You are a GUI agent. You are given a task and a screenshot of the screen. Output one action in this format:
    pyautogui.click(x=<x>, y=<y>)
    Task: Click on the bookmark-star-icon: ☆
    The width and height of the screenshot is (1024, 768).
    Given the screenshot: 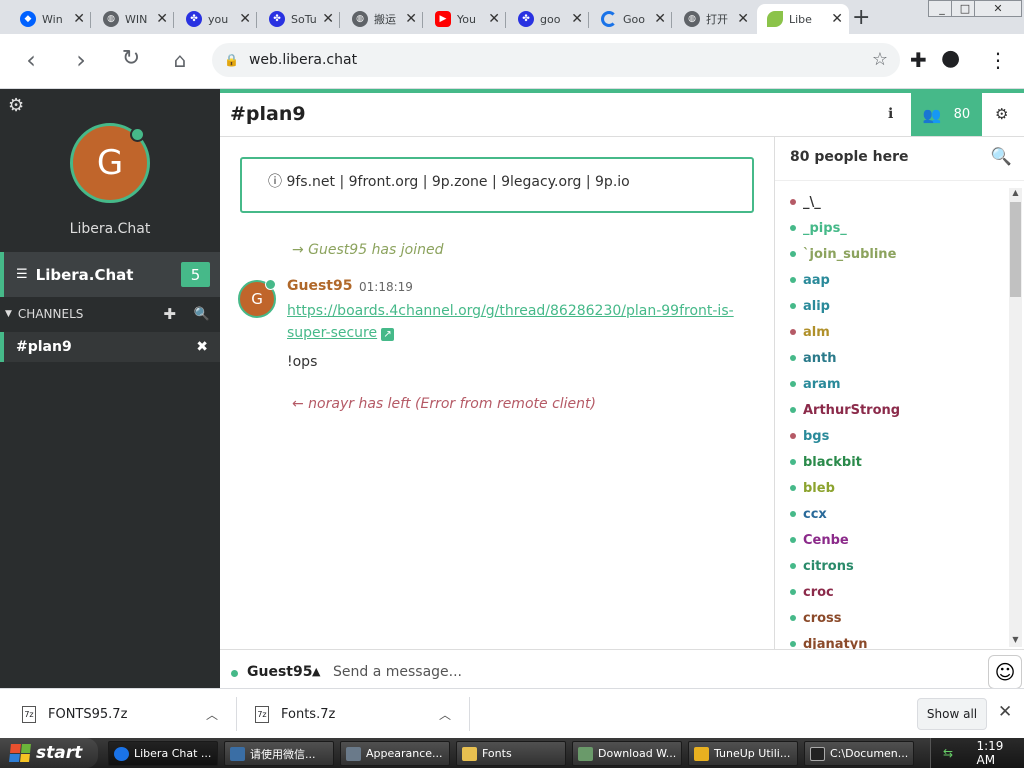 What is the action you would take?
    pyautogui.click(x=880, y=59)
    